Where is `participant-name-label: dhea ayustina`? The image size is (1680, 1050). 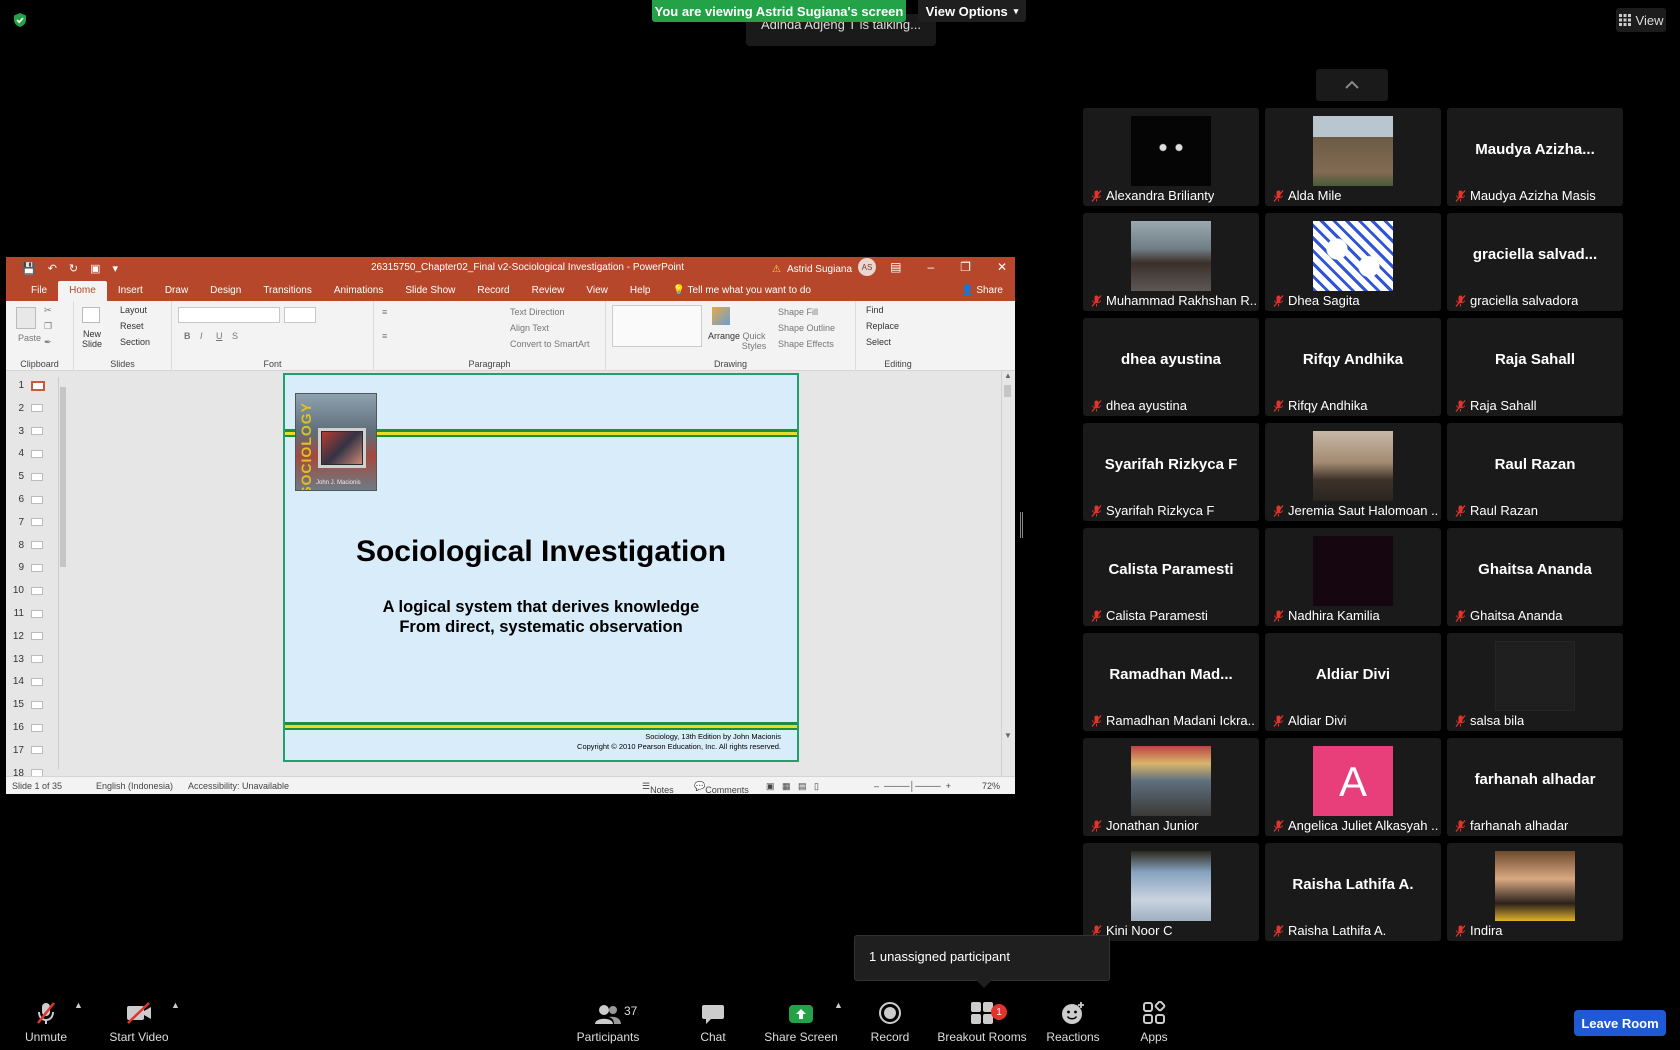
participant-name-label: dhea ayustina is located at coordinates (1139, 405).